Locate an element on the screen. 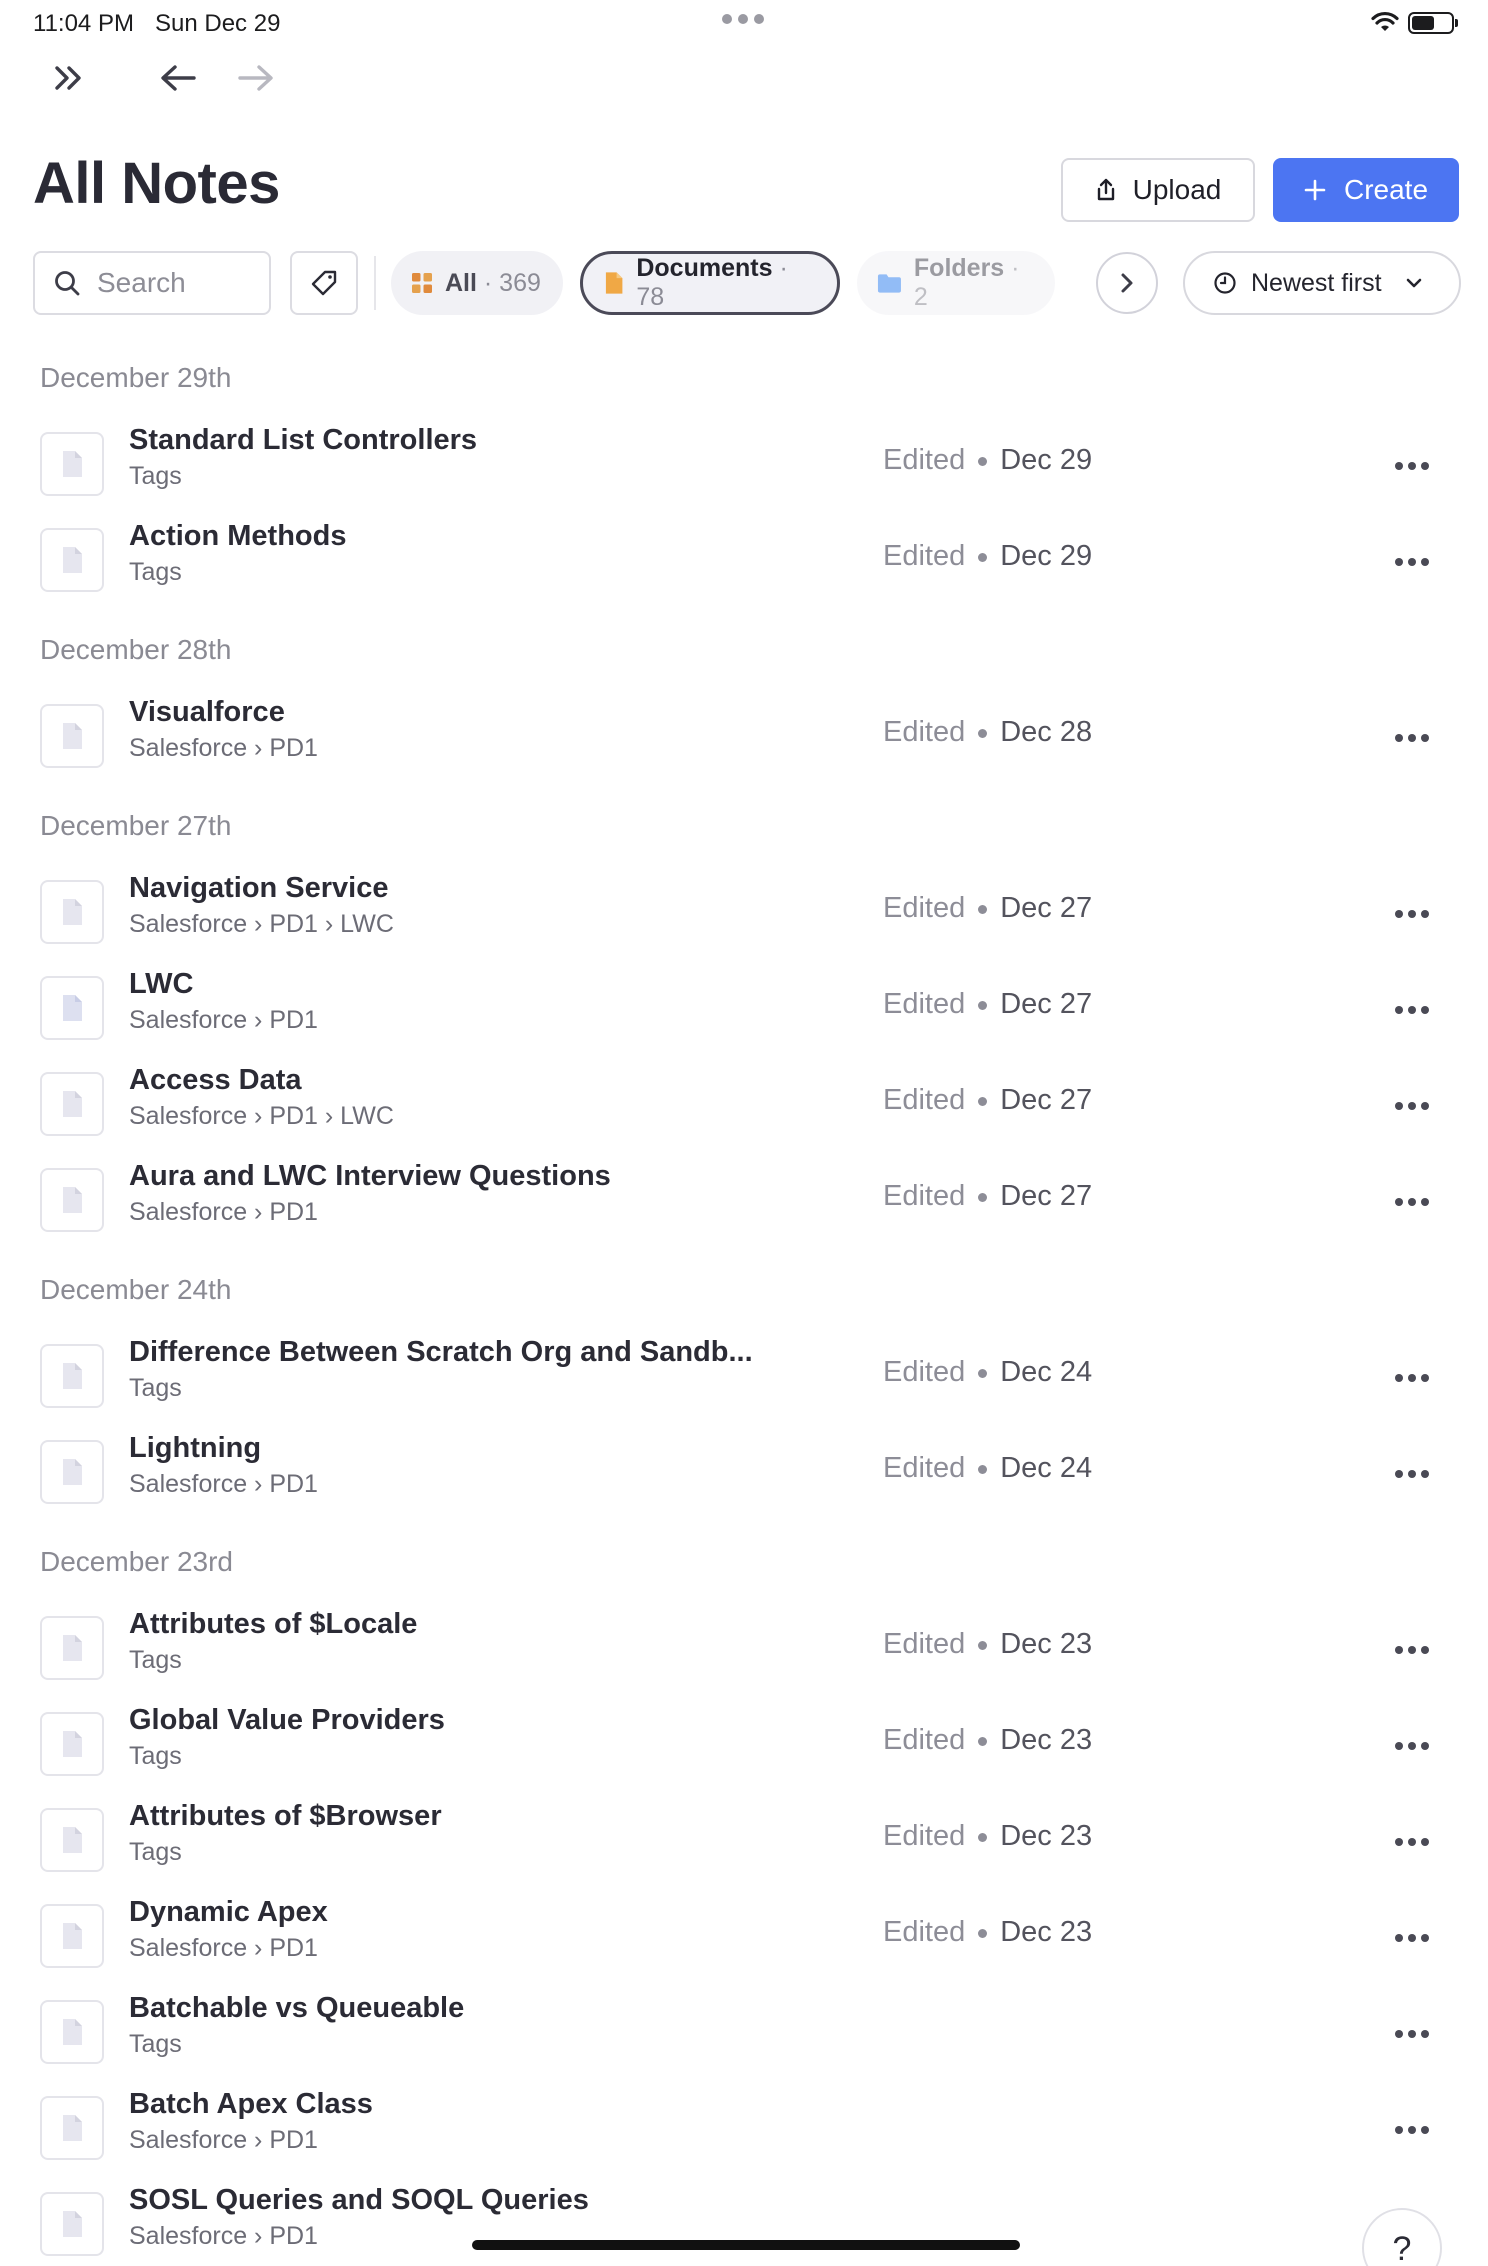  chip-all-label: All is located at coordinates (461, 282).